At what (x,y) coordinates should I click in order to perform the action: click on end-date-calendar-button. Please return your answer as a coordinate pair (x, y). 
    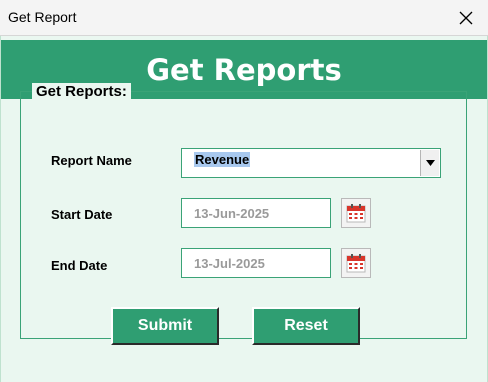
    Looking at the image, I should click on (356, 263).